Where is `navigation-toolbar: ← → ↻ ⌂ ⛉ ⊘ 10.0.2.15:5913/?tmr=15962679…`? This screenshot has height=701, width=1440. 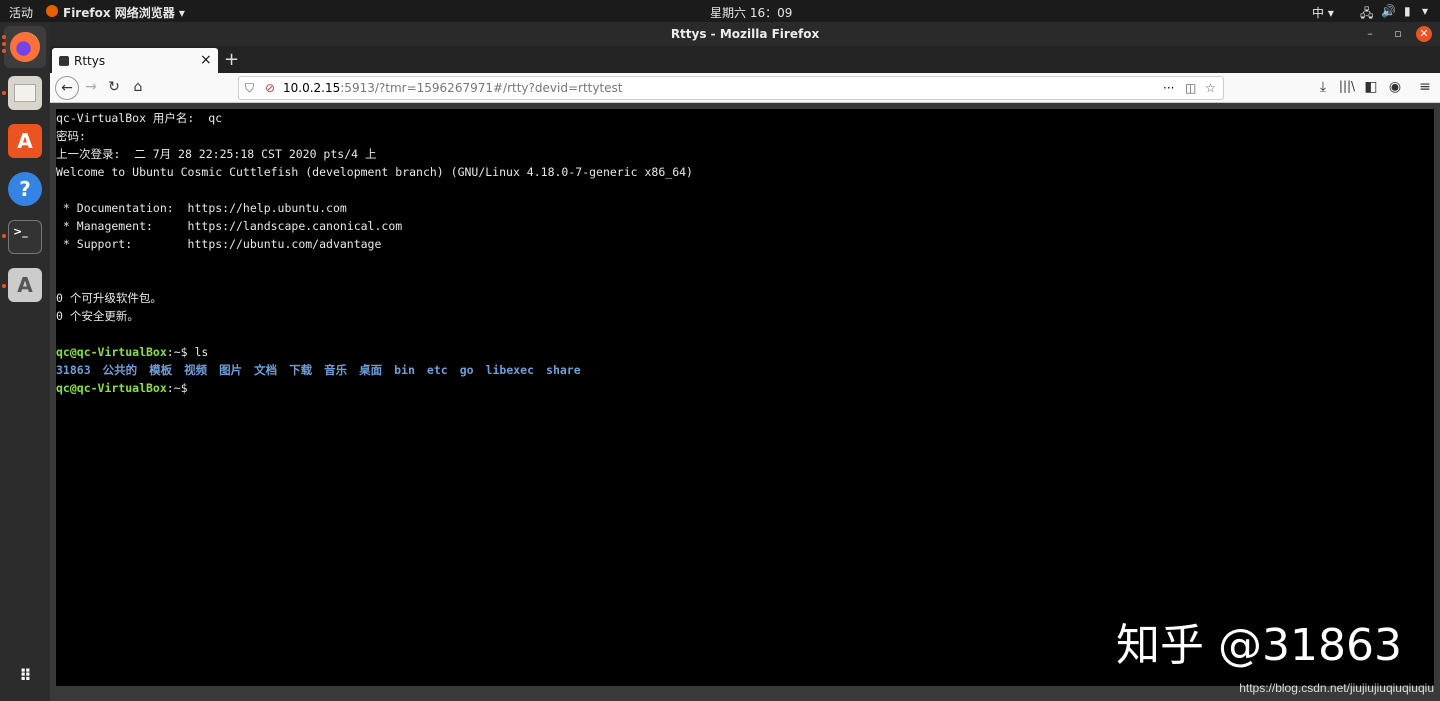 navigation-toolbar: ← → ↻ ⌂ ⛉ ⊘ 10.0.2.15:5913/?tmr=15962679… is located at coordinates (745, 88).